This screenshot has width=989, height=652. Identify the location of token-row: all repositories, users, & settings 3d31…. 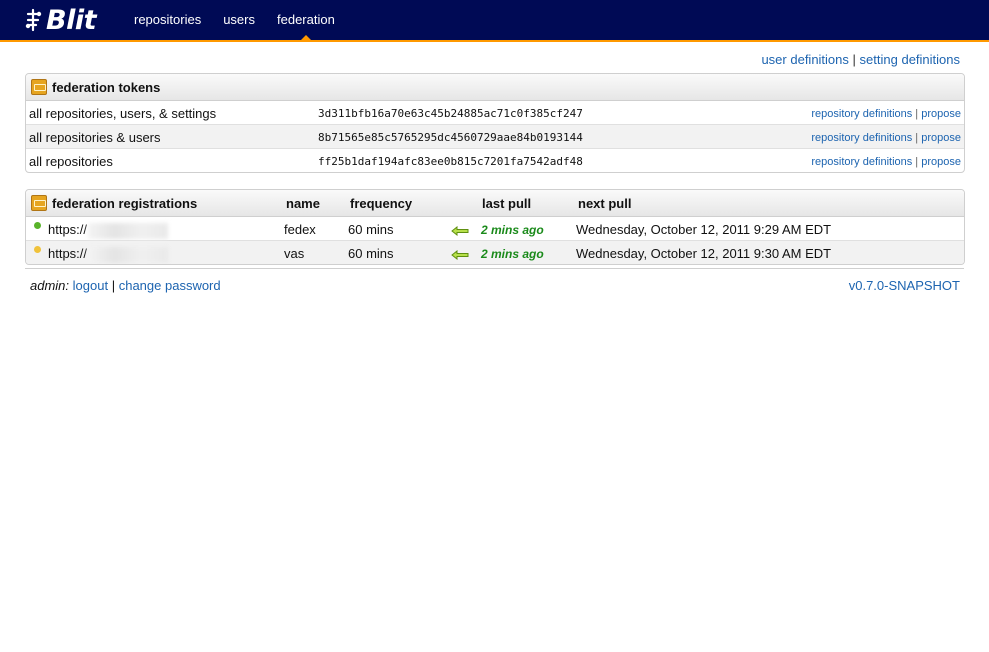
(495, 113).